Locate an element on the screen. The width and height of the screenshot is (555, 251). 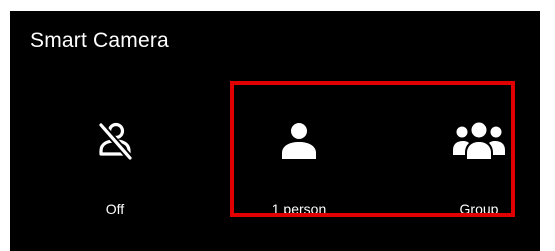
panel-title: Smart Camera is located at coordinates (99, 40).